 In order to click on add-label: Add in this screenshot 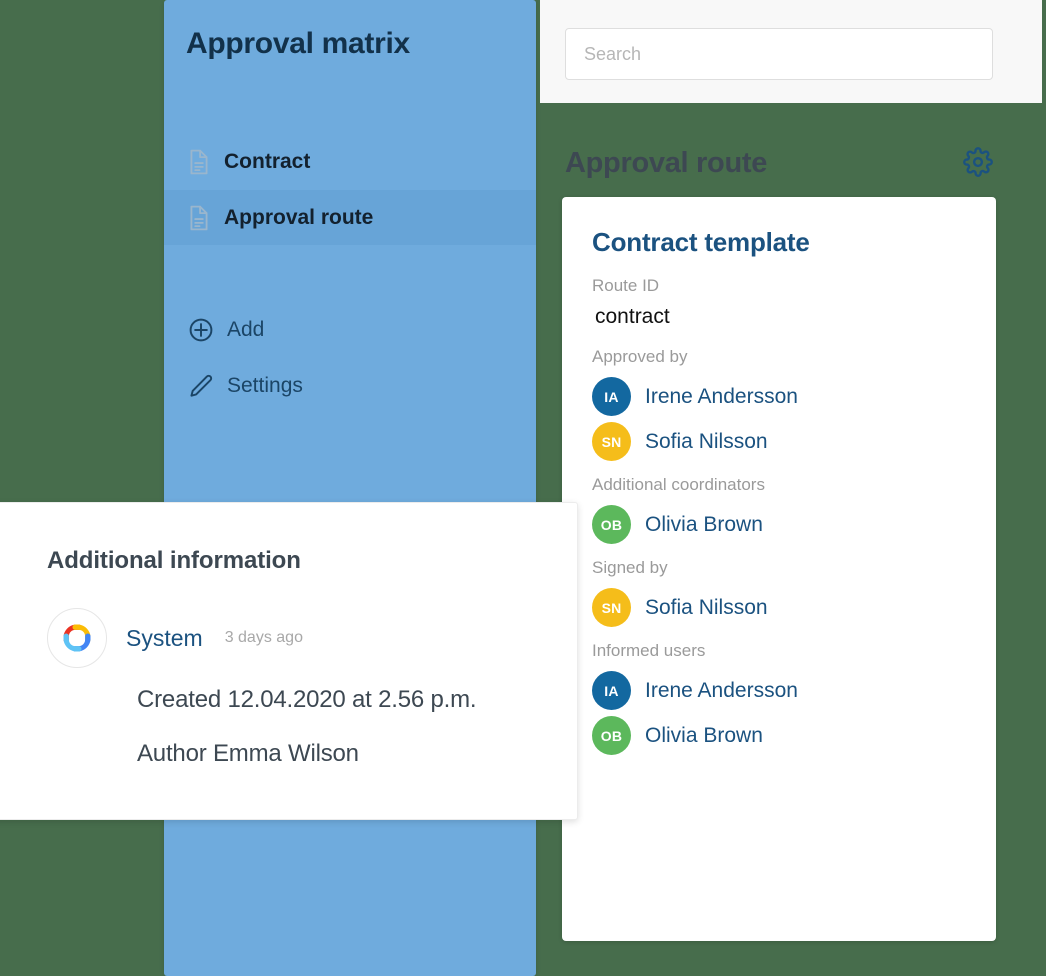, I will do `click(246, 329)`.